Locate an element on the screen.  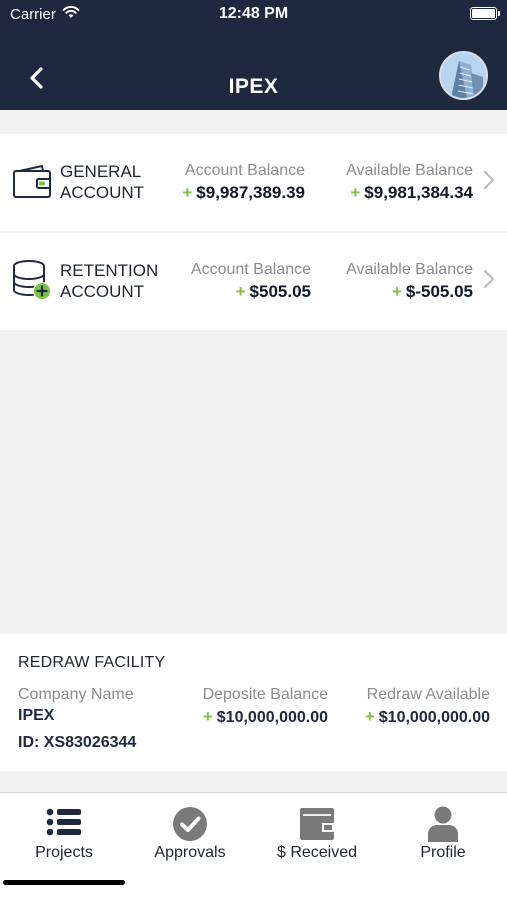
tab-profile: Profile is located at coordinates (443, 833).